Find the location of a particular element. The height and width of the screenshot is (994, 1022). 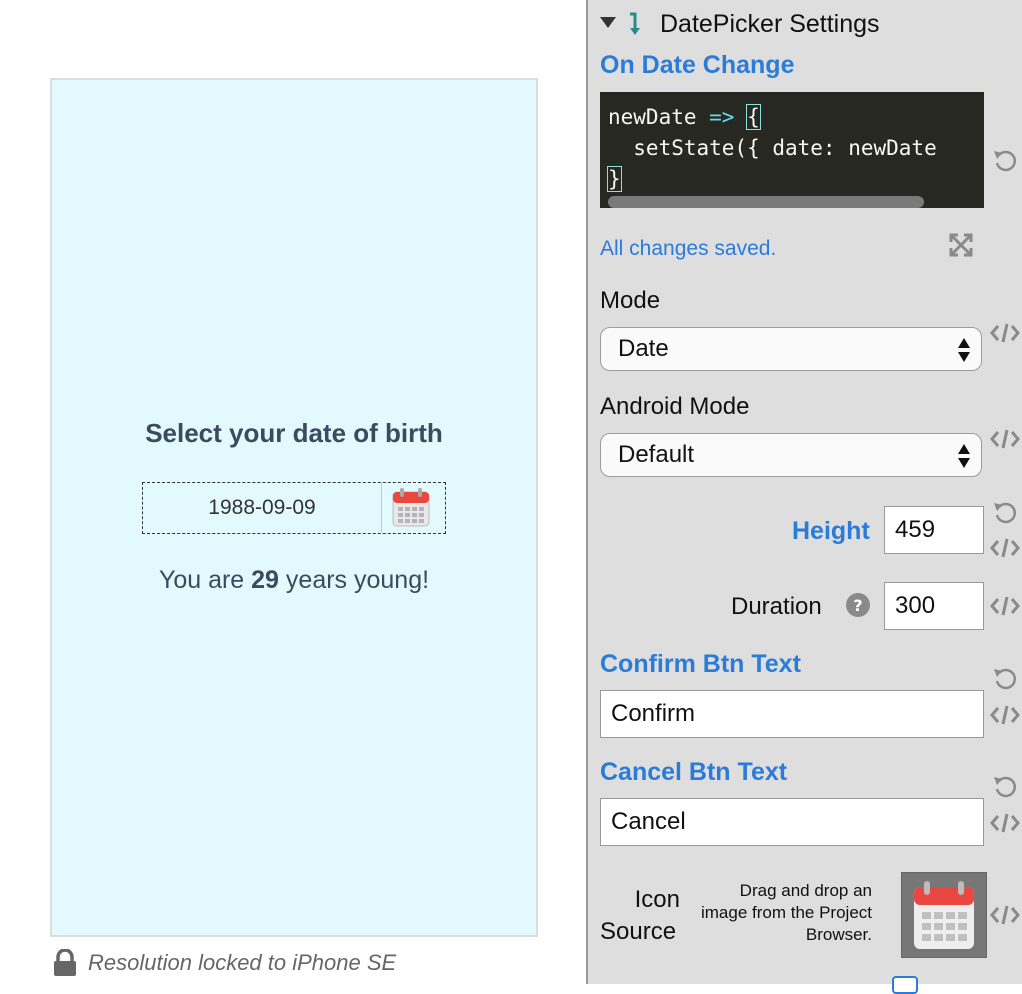

icon-source-label: Icon Source is located at coordinates (640, 916).